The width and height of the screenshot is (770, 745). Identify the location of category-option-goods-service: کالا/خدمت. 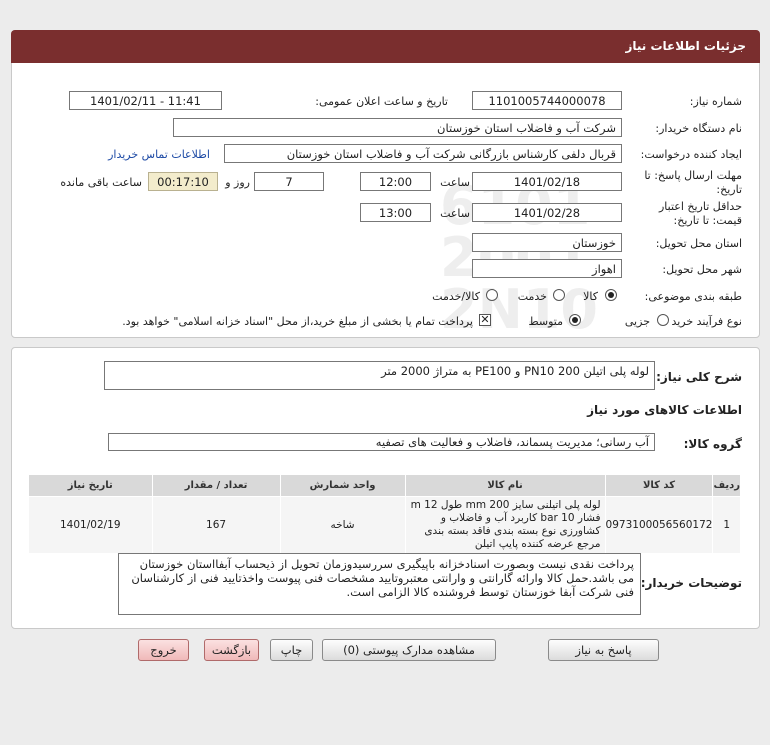
(456, 296).